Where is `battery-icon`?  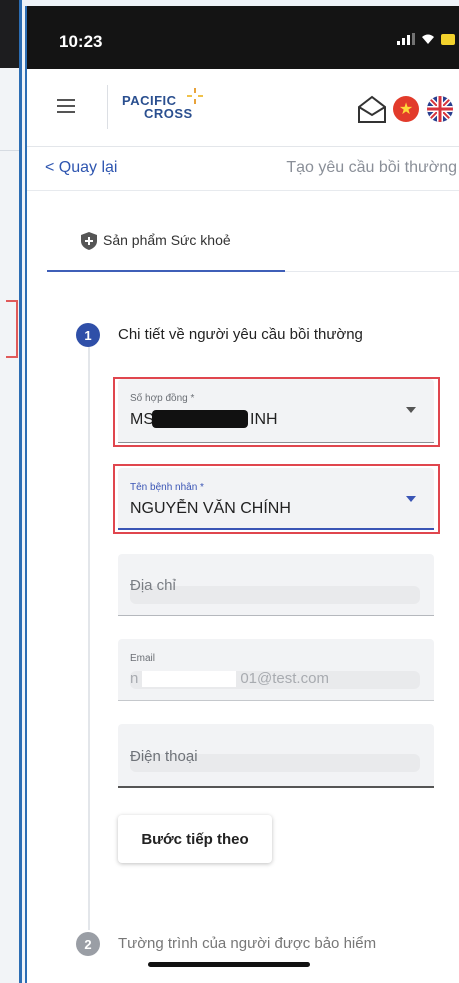
battery-icon is located at coordinates (448, 39).